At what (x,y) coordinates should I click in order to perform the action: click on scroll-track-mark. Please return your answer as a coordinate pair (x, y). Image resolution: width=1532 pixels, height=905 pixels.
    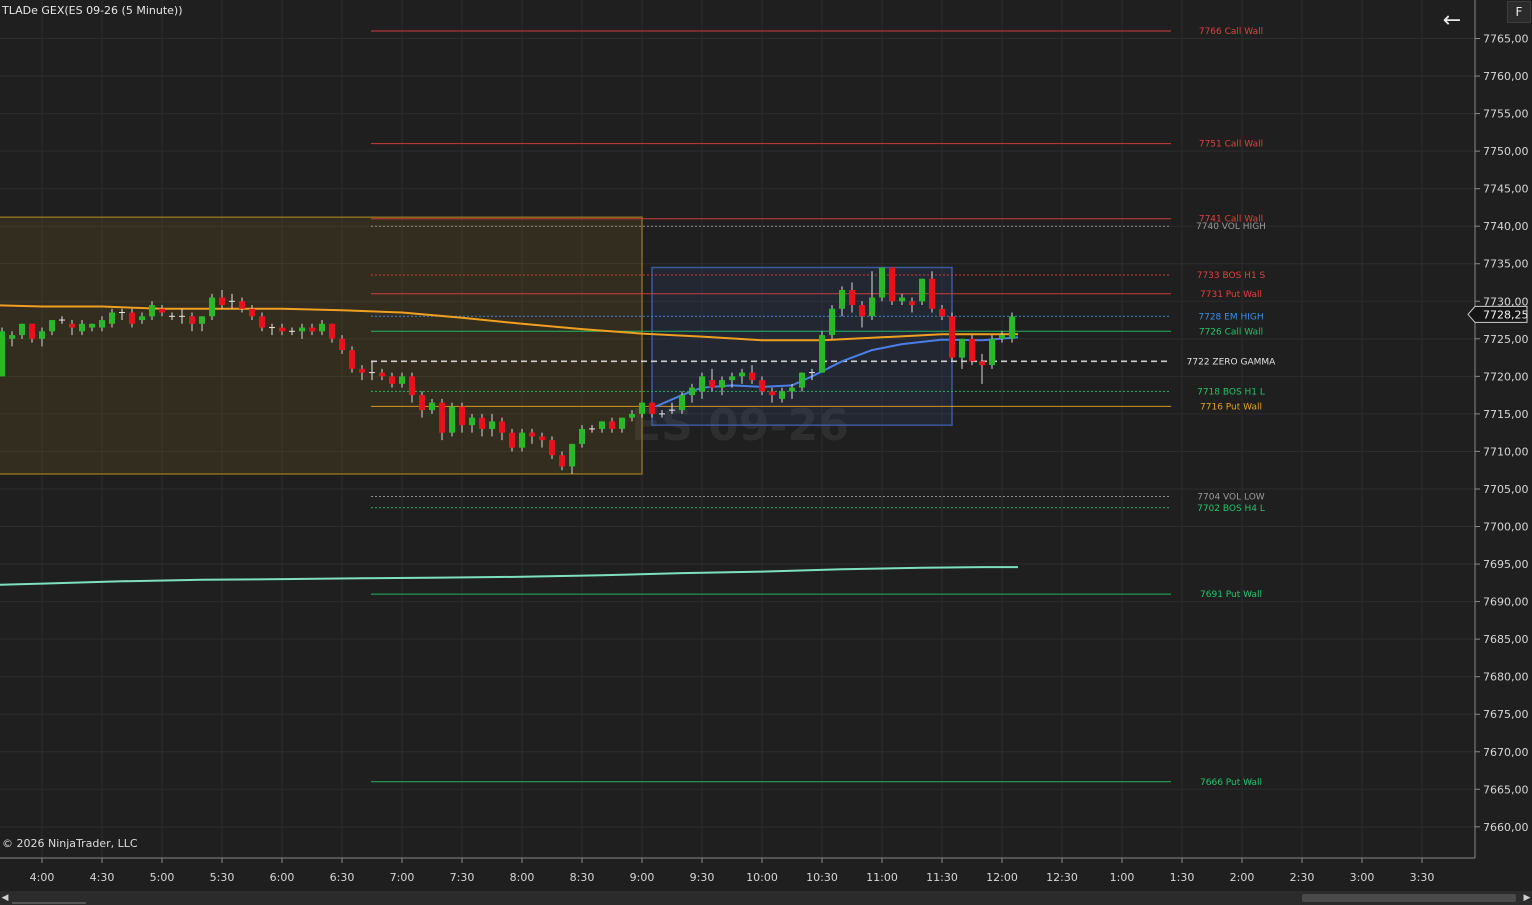
    Looking at the image, I should click on (49, 903).